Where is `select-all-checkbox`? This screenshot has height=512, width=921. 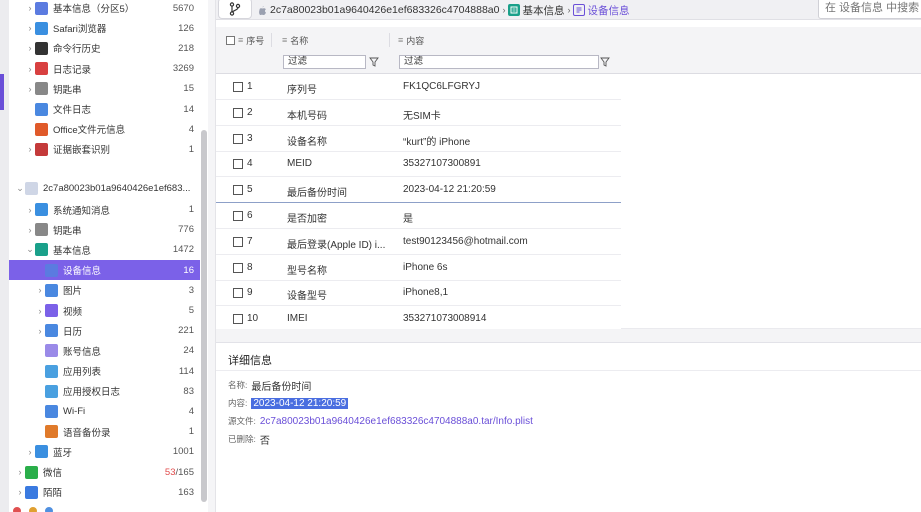 select-all-checkbox is located at coordinates (230, 40).